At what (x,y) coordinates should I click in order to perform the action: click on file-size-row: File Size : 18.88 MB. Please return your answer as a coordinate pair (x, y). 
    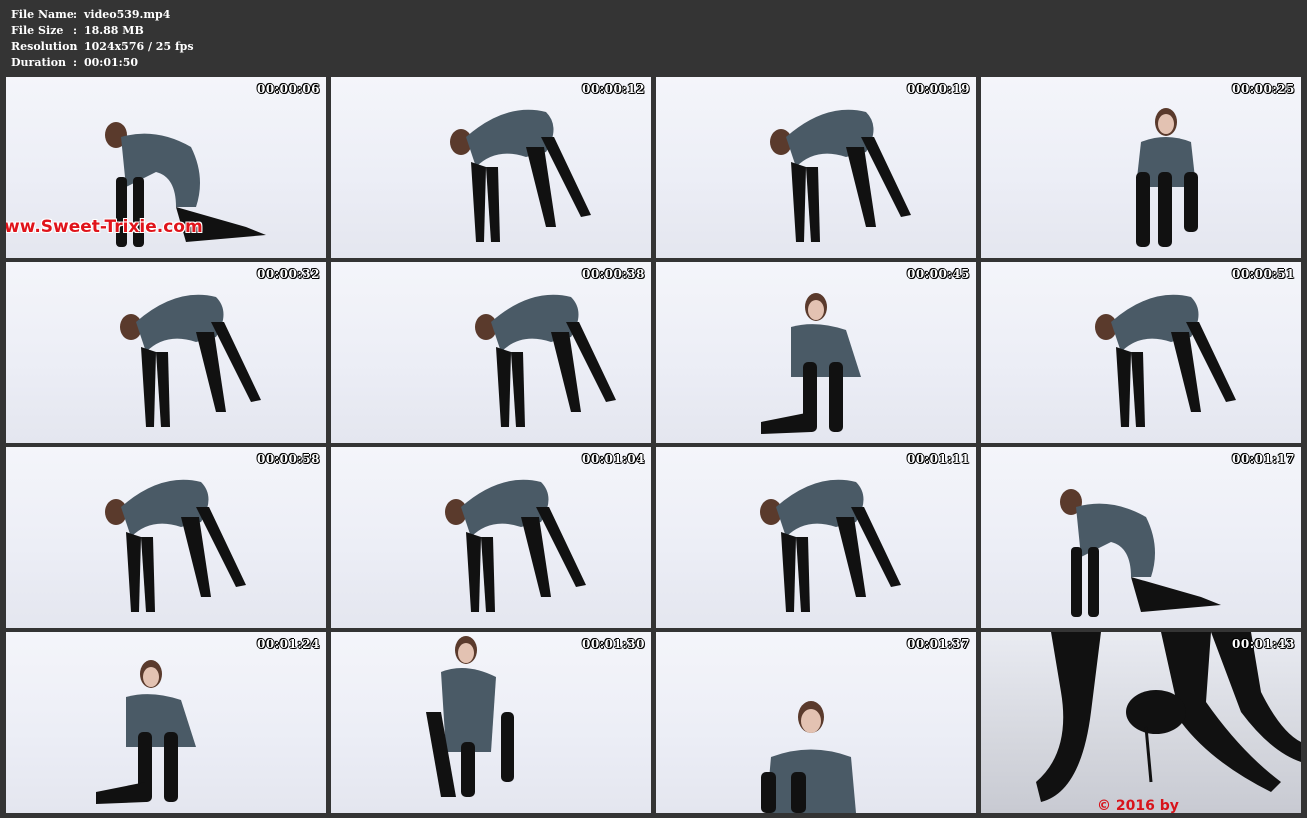
    Looking at the image, I should click on (102, 31).